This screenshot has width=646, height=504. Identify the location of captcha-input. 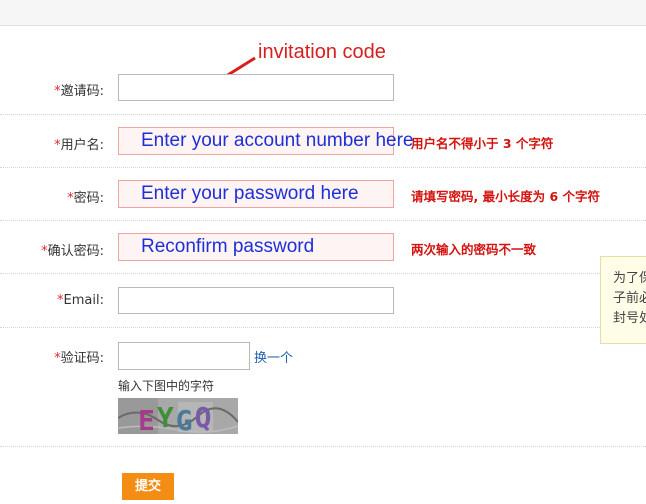
(184, 356).